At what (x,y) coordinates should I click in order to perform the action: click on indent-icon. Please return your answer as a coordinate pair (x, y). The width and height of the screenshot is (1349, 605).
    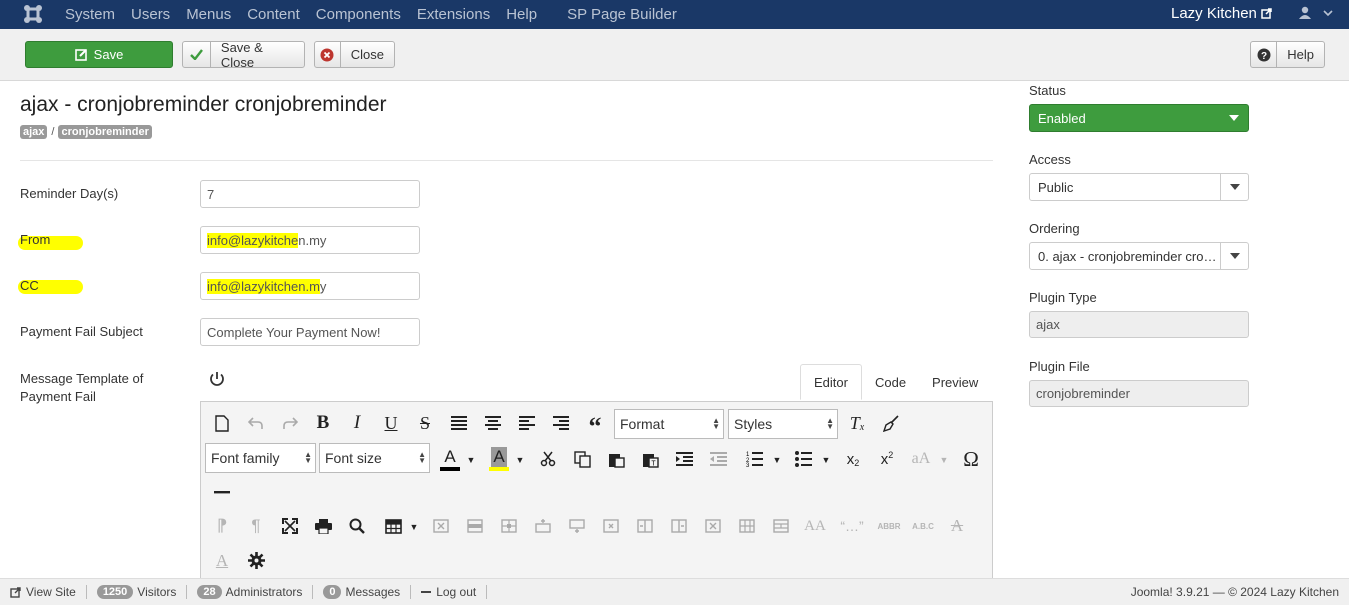
    Looking at the image, I should click on (684, 459).